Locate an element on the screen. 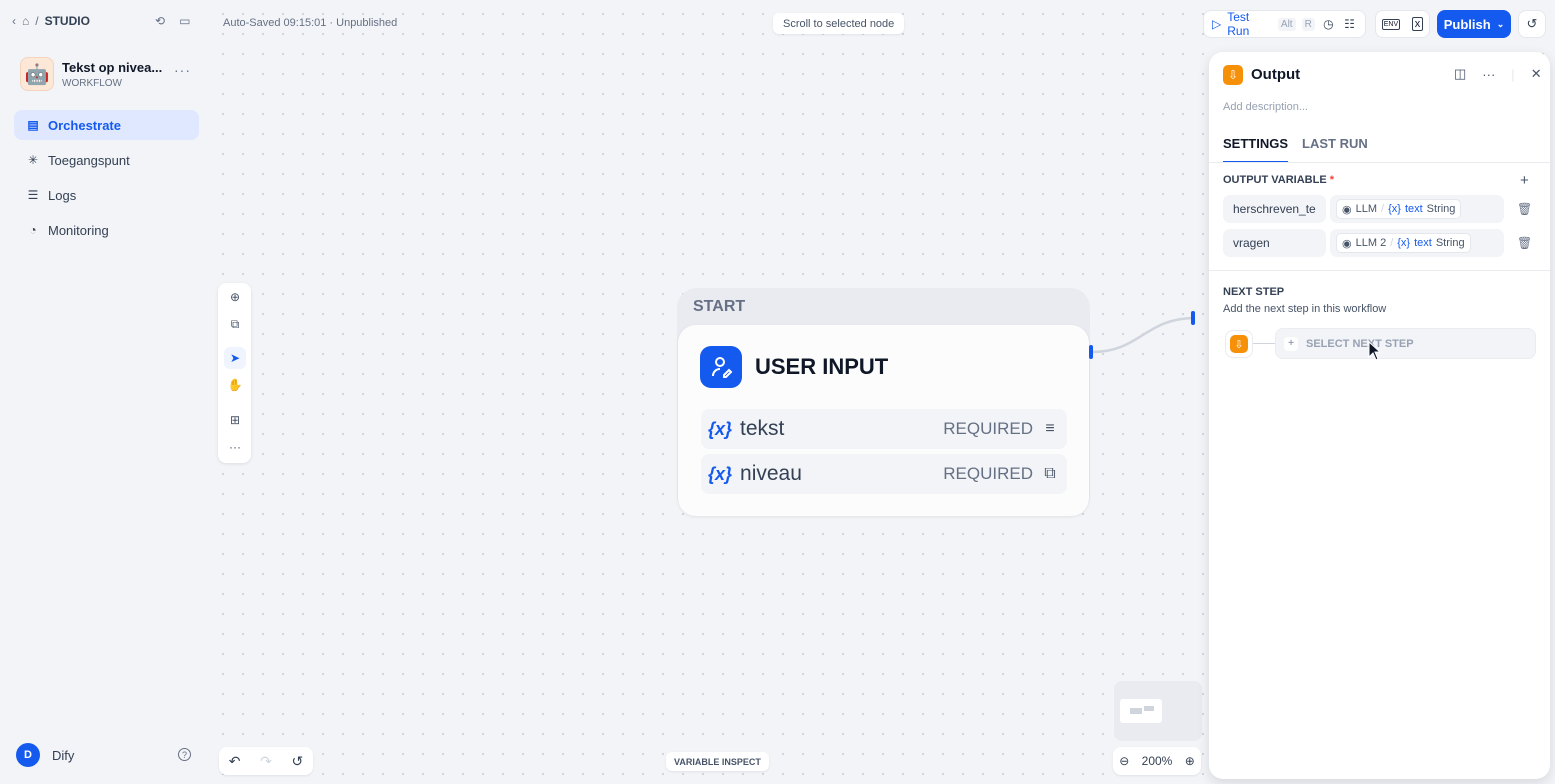 This screenshot has width=1555, height=784. sidebar-item-toegangspunt: ✳ Toegangspunt is located at coordinates (106, 160).